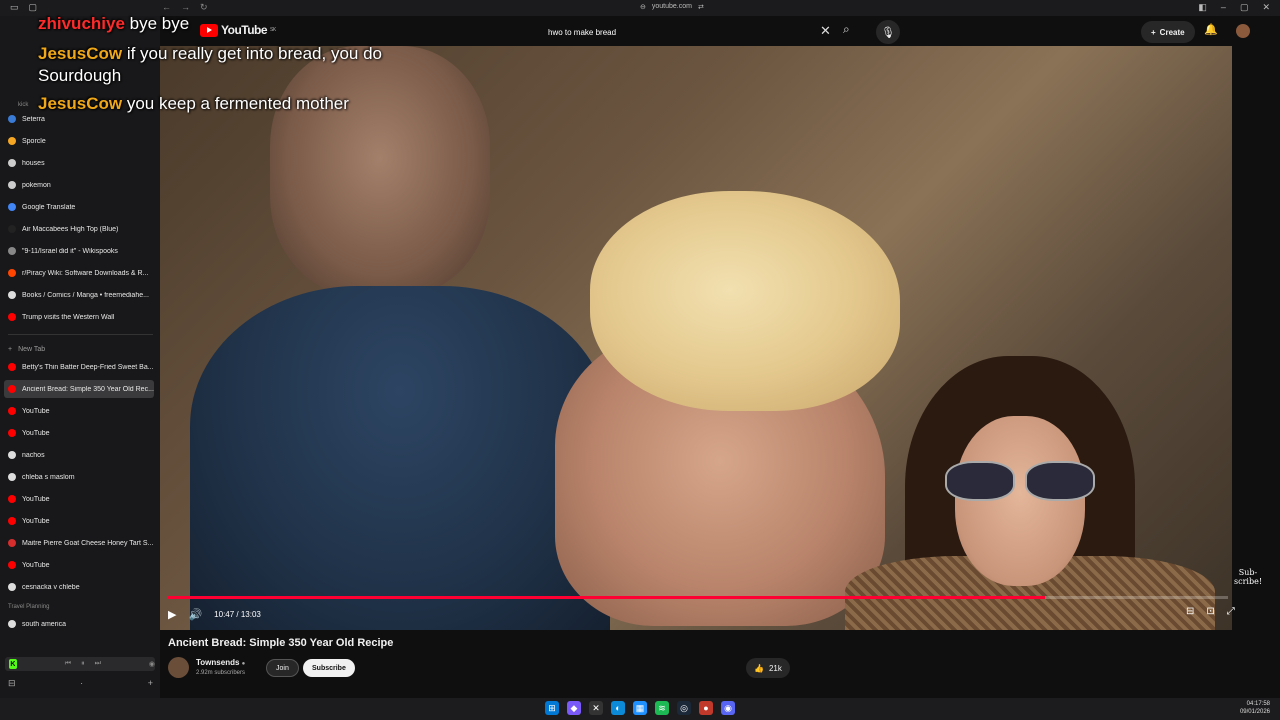  Describe the element at coordinates (684, 708) in the screenshot. I see `steam-icon: ◎` at that location.